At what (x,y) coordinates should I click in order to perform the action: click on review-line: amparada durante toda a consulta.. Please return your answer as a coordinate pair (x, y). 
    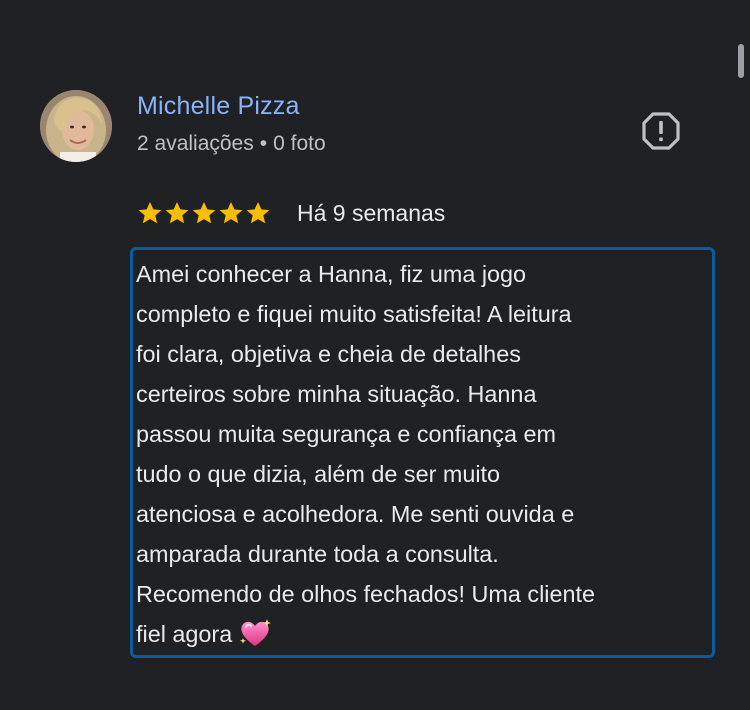
    Looking at the image, I should click on (317, 554).